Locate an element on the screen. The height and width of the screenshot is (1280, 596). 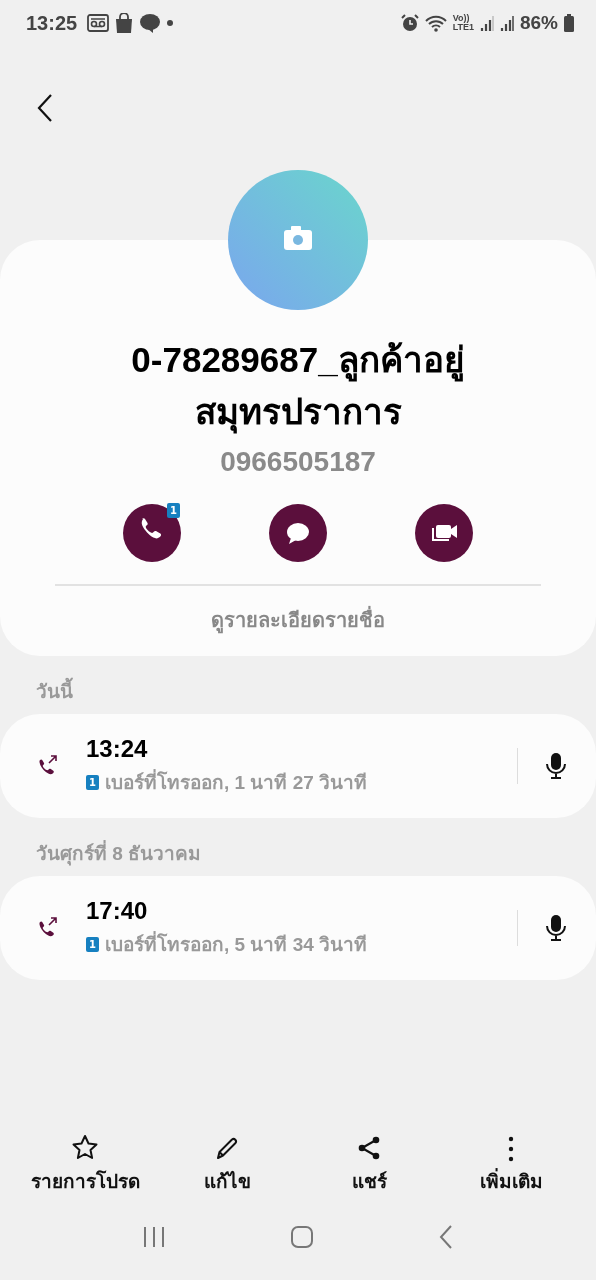
toolbar-button: เพิ่มเติม is located at coordinates (511, 1165).